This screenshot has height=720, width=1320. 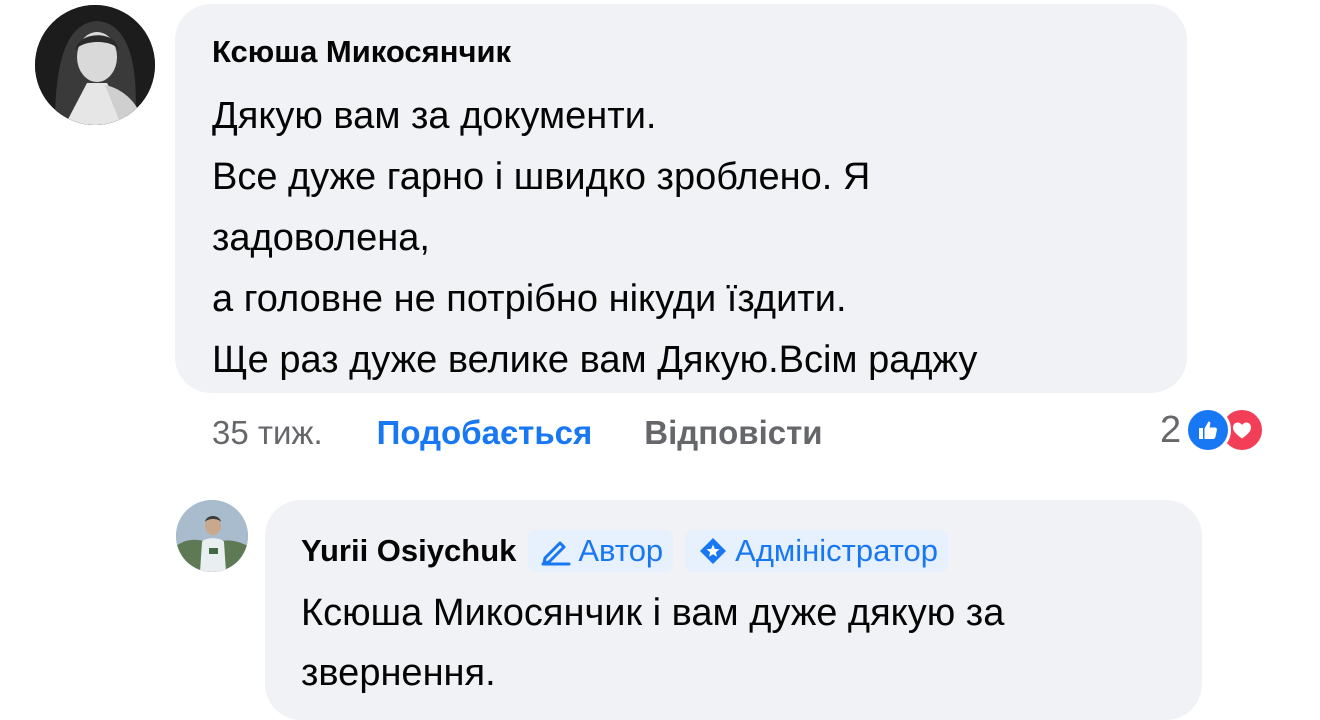 What do you see at coordinates (321, 238) in the screenshot?
I see `comment-line: задоволена,` at bounding box center [321, 238].